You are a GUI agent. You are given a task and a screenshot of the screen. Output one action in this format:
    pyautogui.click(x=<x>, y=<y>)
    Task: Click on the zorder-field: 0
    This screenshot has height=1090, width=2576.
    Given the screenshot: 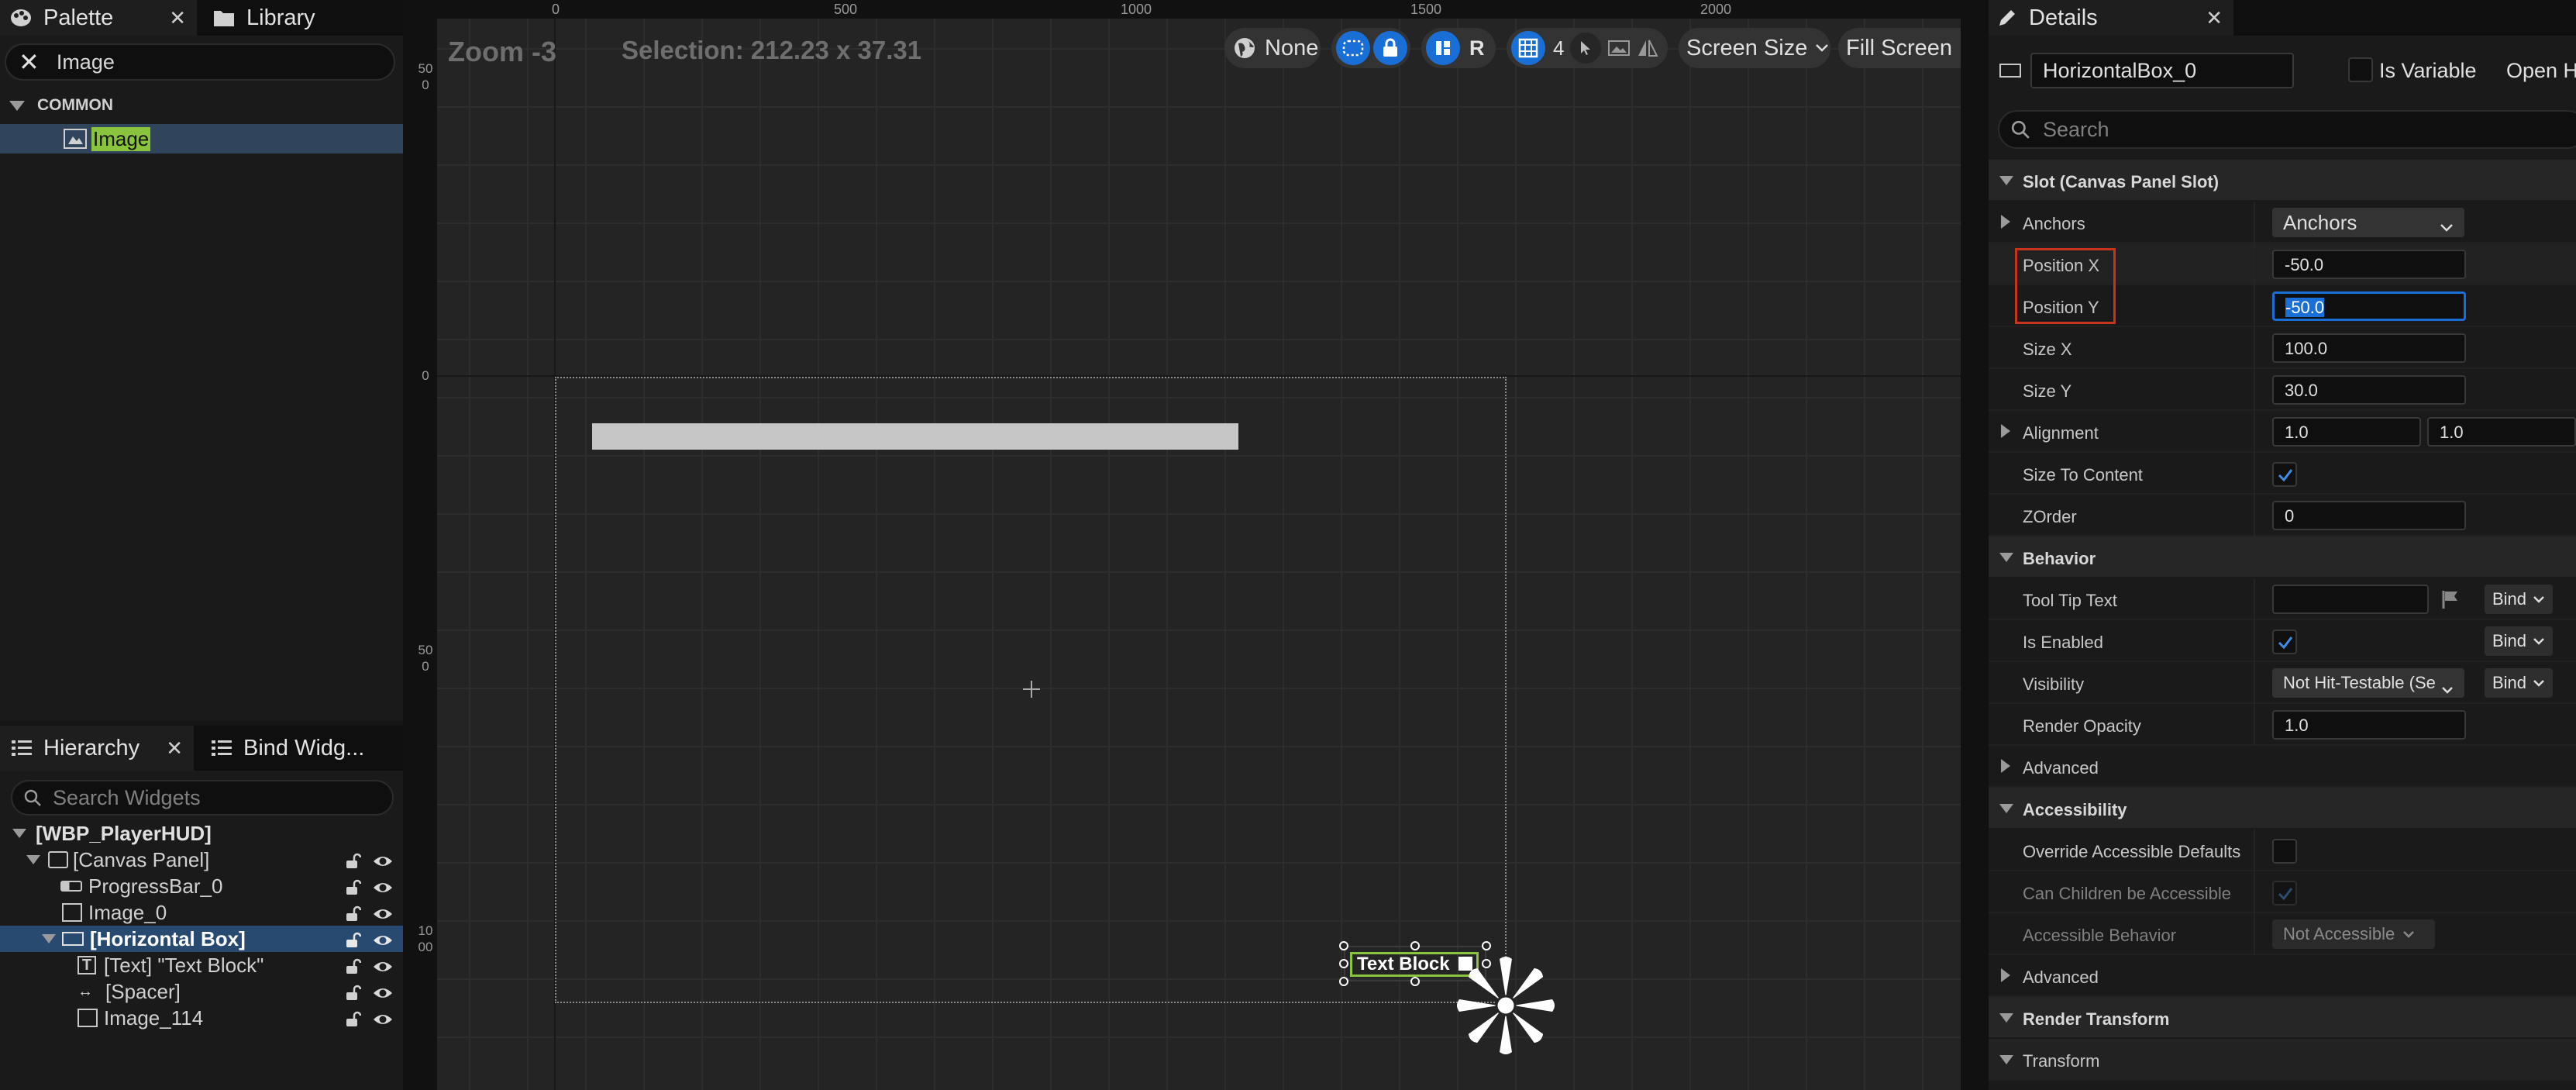 What is the action you would take?
    pyautogui.click(x=2369, y=515)
    